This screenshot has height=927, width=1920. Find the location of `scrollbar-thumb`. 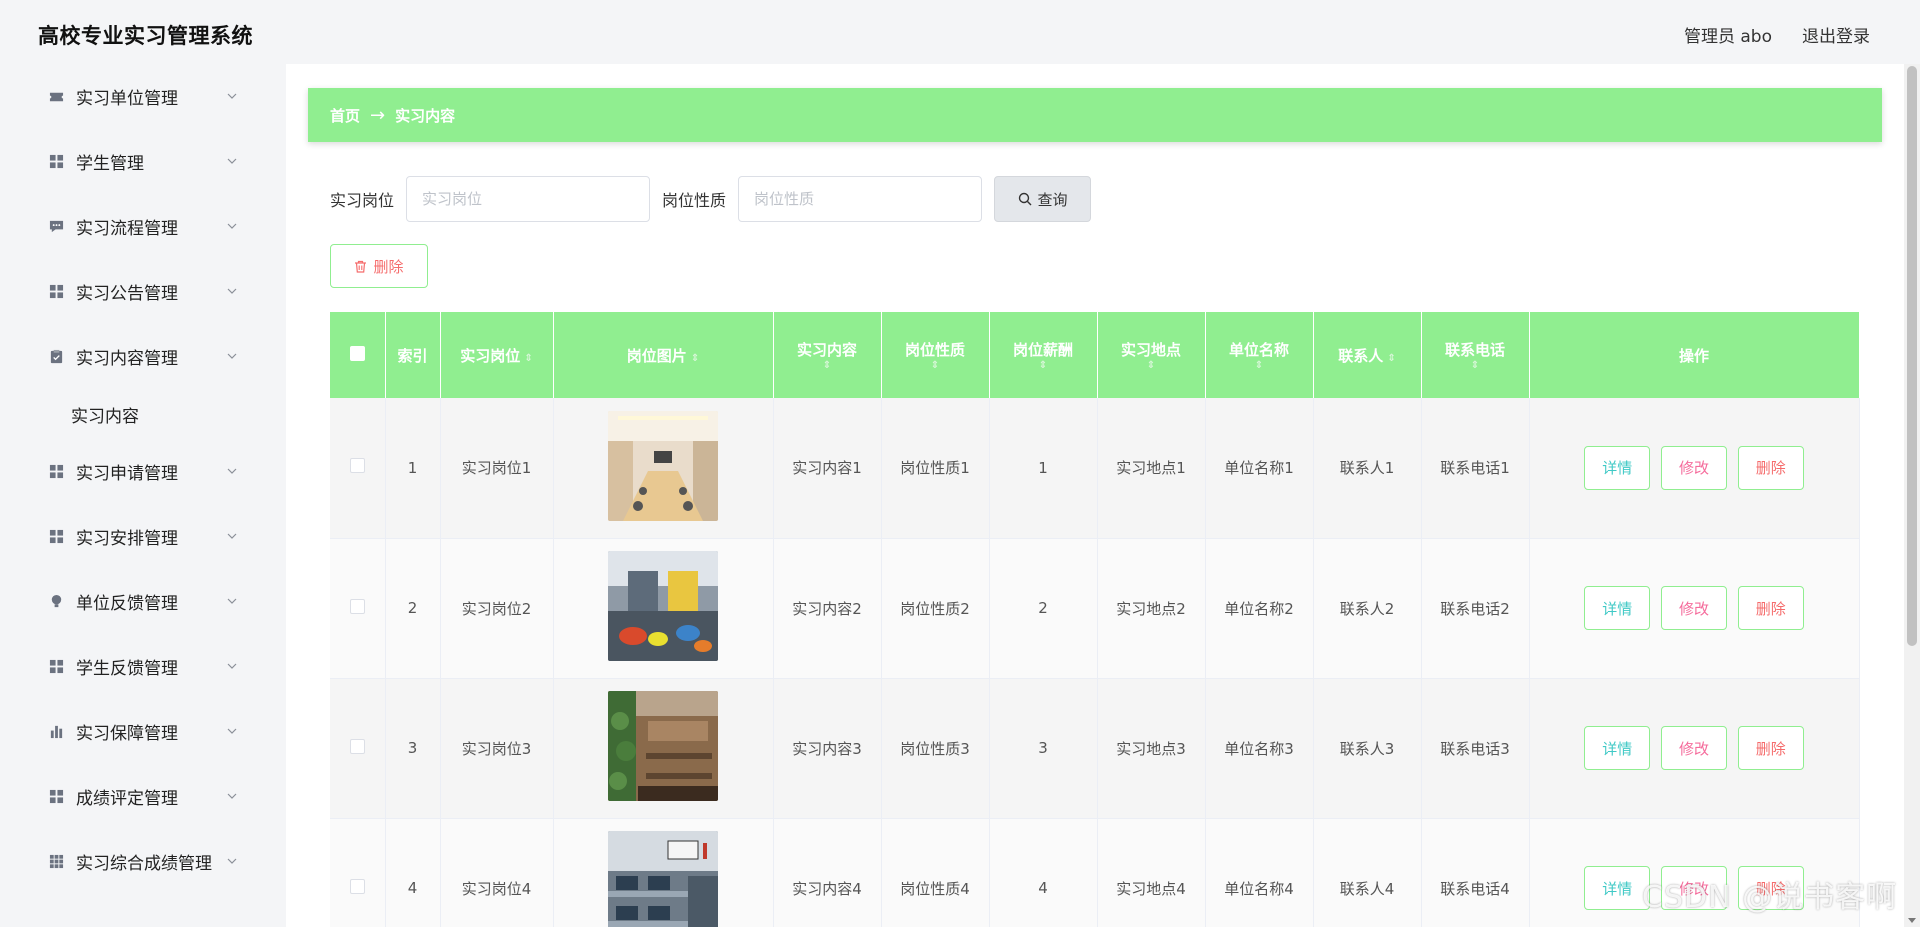

scrollbar-thumb is located at coordinates (1912, 356).